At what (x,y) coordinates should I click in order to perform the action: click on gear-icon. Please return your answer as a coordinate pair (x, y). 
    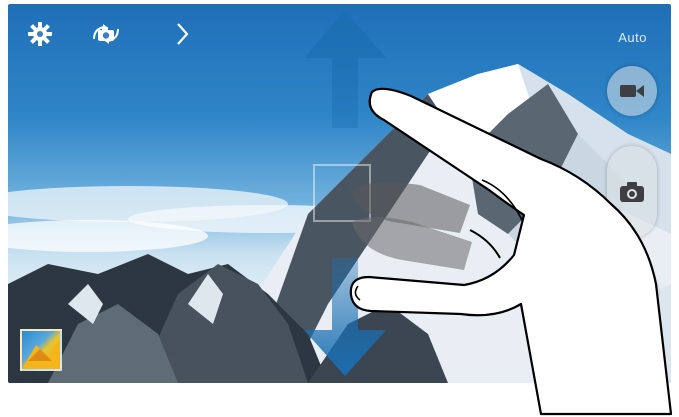
    Looking at the image, I should click on (40, 34).